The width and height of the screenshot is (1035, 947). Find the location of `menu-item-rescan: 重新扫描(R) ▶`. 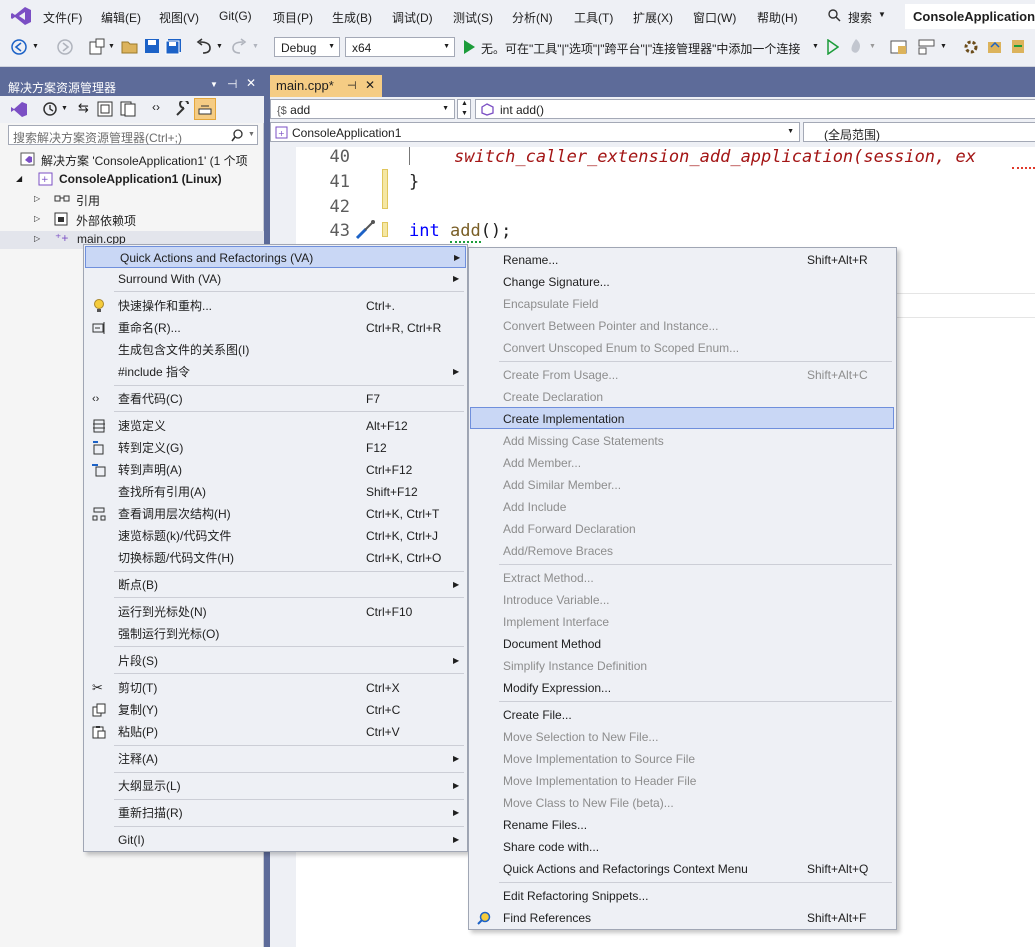

menu-item-rescan: 重新扫描(R) ▶ is located at coordinates (275, 813).